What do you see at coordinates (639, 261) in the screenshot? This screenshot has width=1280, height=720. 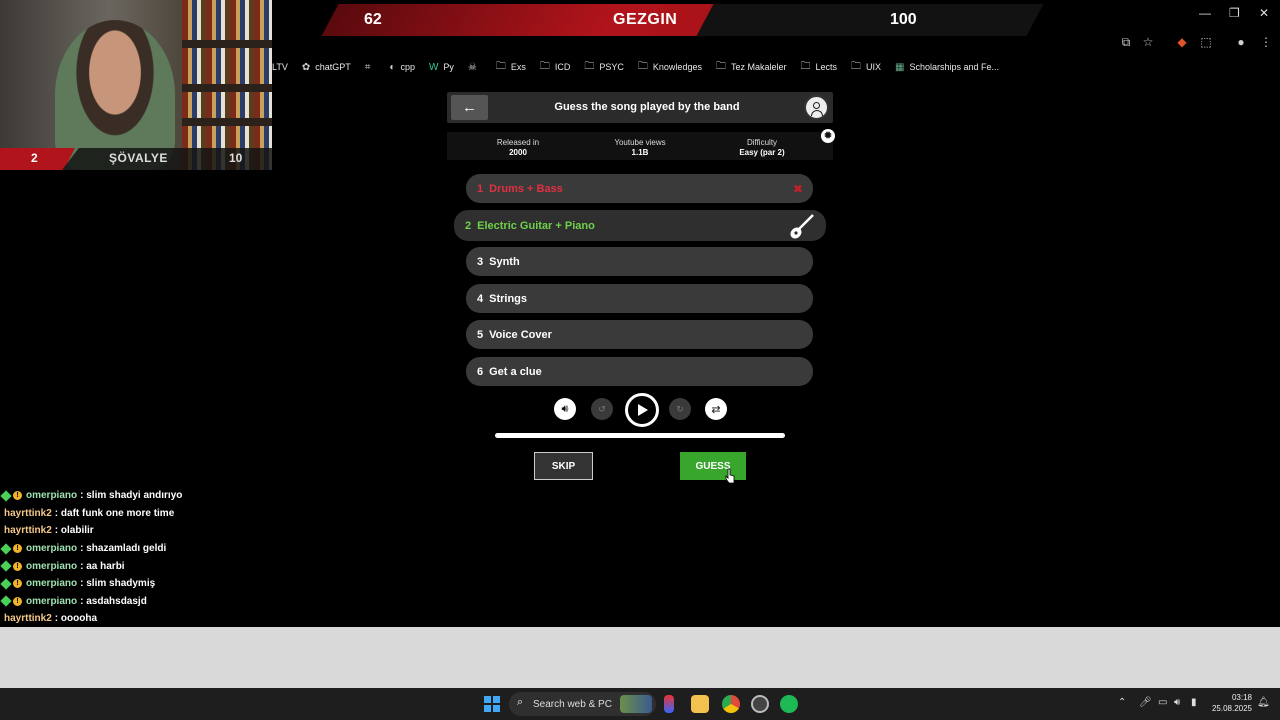 I see `track-option-3: 3 Synth` at bounding box center [639, 261].